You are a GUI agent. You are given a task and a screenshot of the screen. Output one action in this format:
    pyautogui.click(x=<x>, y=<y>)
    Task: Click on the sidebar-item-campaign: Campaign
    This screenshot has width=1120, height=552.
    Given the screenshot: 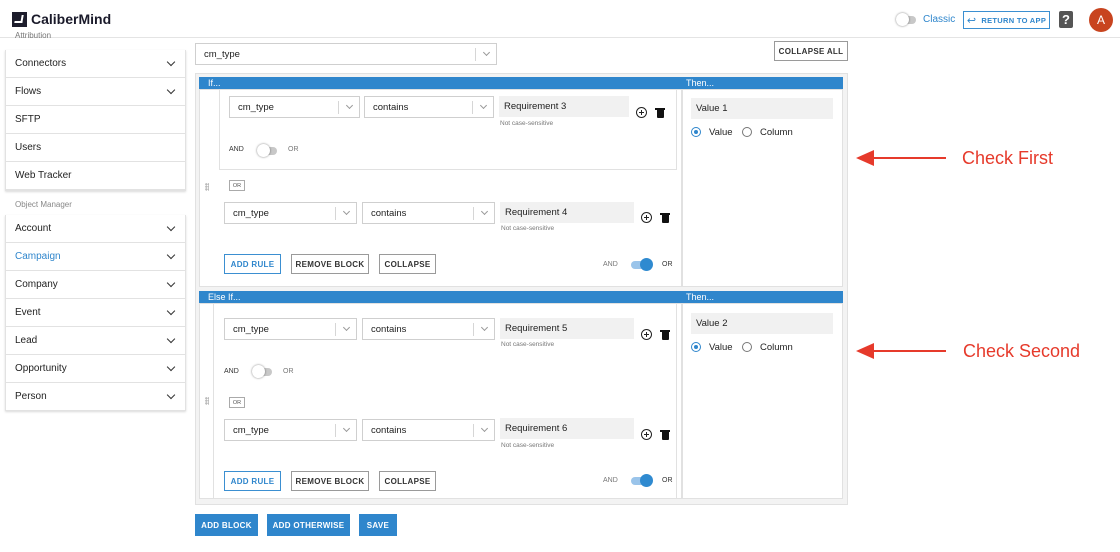 What is the action you would take?
    pyautogui.click(x=95, y=257)
    